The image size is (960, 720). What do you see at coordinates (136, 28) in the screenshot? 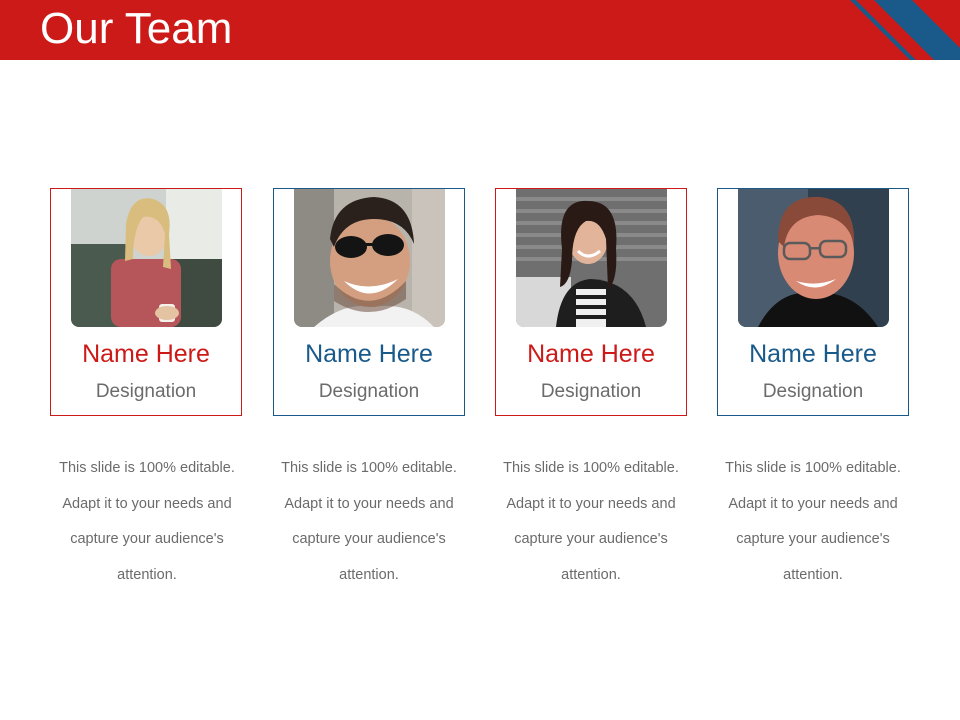
I see `page-title: Our Team` at bounding box center [136, 28].